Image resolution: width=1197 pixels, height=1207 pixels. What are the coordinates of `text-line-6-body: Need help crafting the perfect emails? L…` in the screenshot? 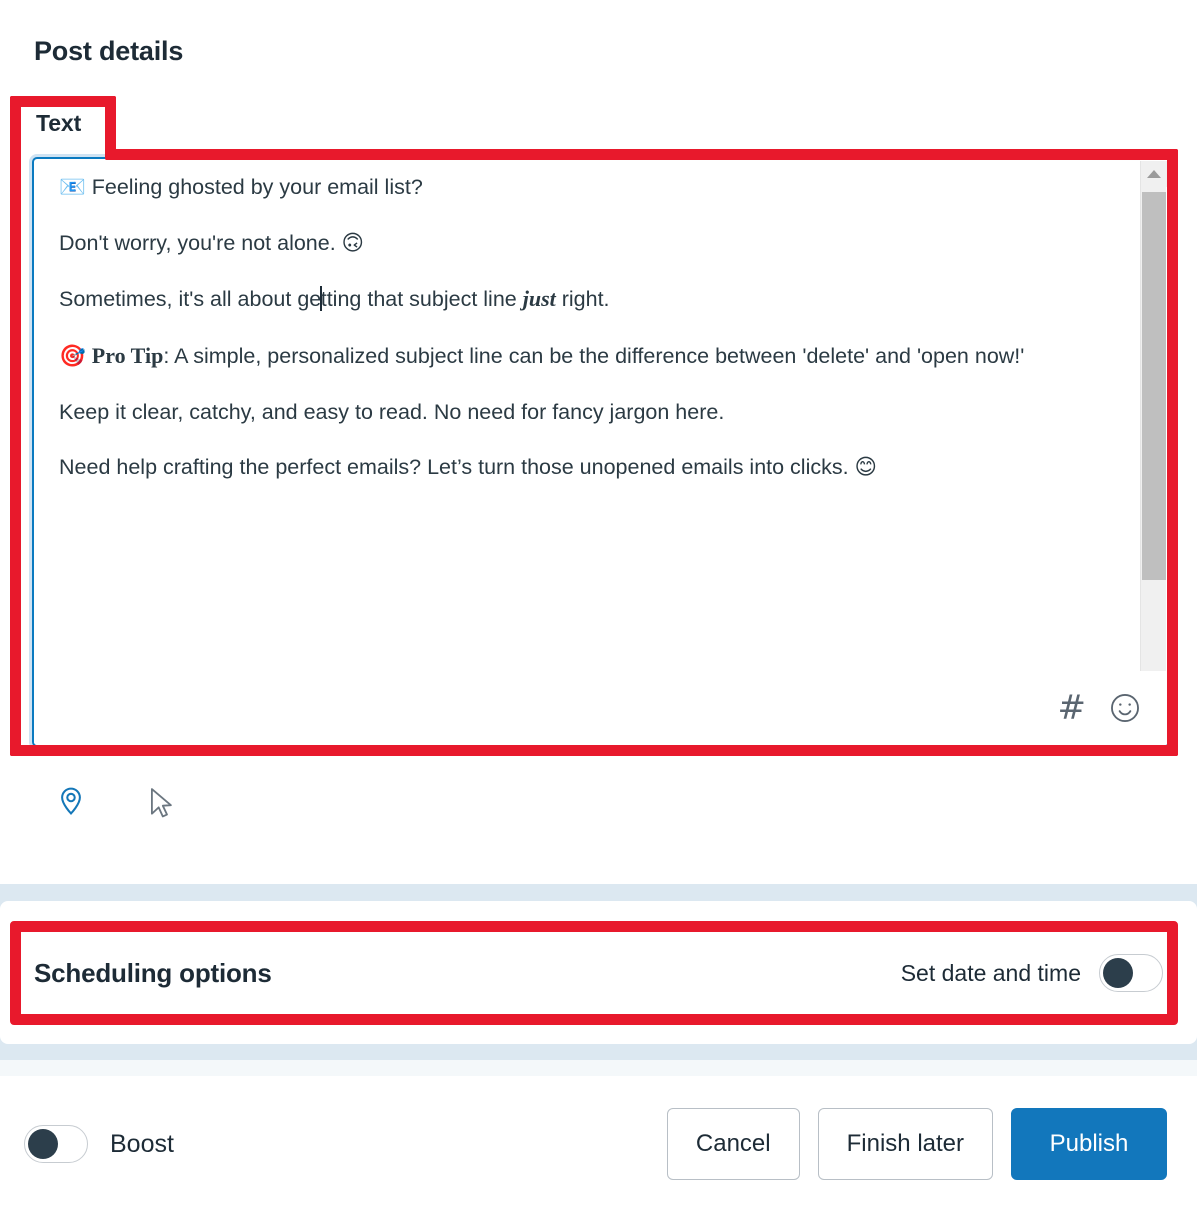 It's located at (454, 467).